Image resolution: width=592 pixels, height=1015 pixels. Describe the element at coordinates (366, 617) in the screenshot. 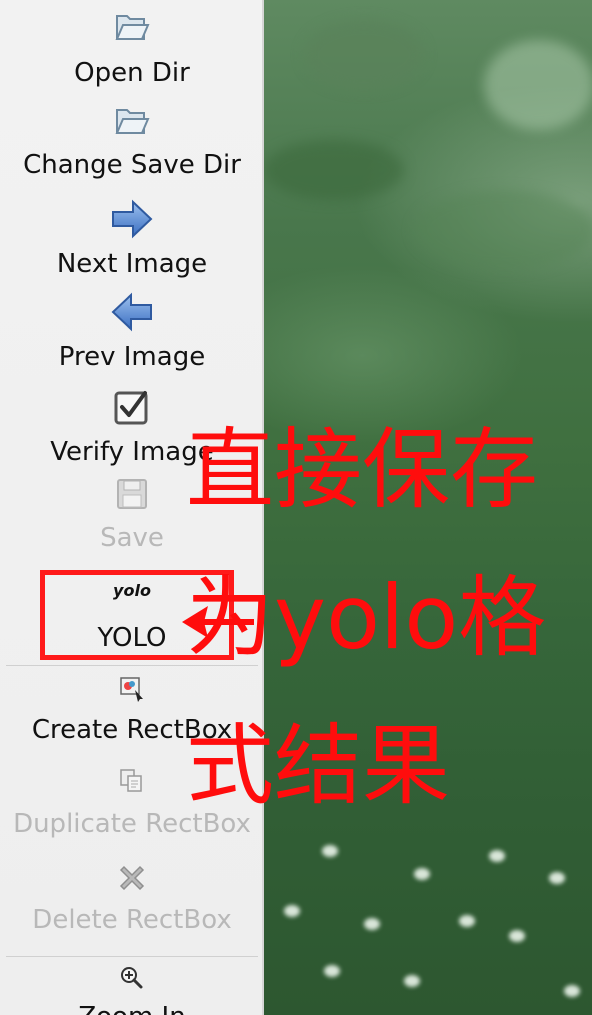

I see `annotation-text-line2: 为yolo格` at that location.